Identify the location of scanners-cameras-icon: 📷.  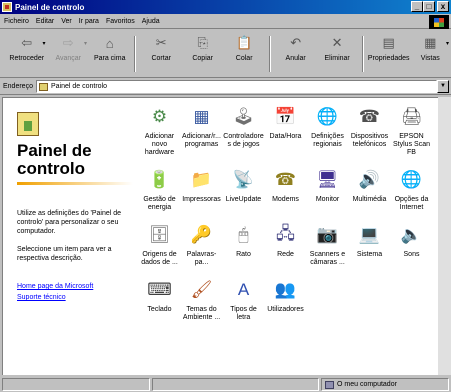
(327, 234).